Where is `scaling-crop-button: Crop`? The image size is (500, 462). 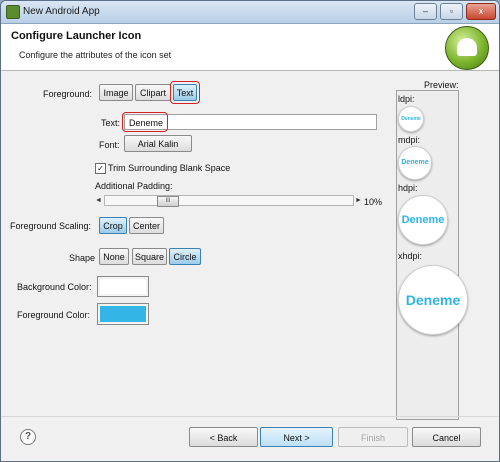
scaling-crop-button: Crop is located at coordinates (113, 225).